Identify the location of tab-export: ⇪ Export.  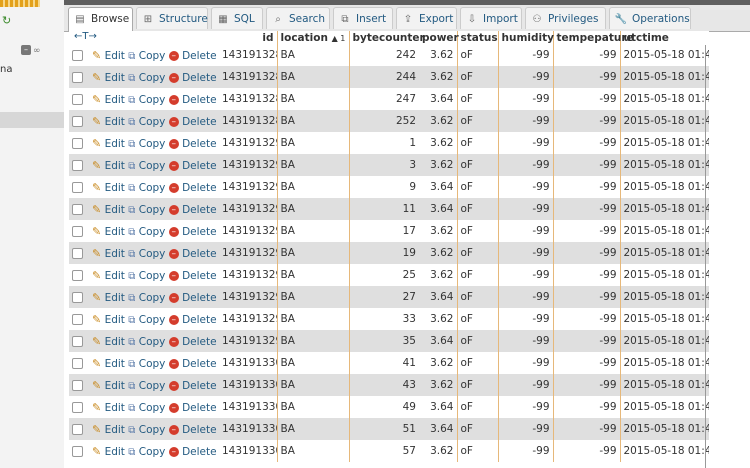
(426, 18).